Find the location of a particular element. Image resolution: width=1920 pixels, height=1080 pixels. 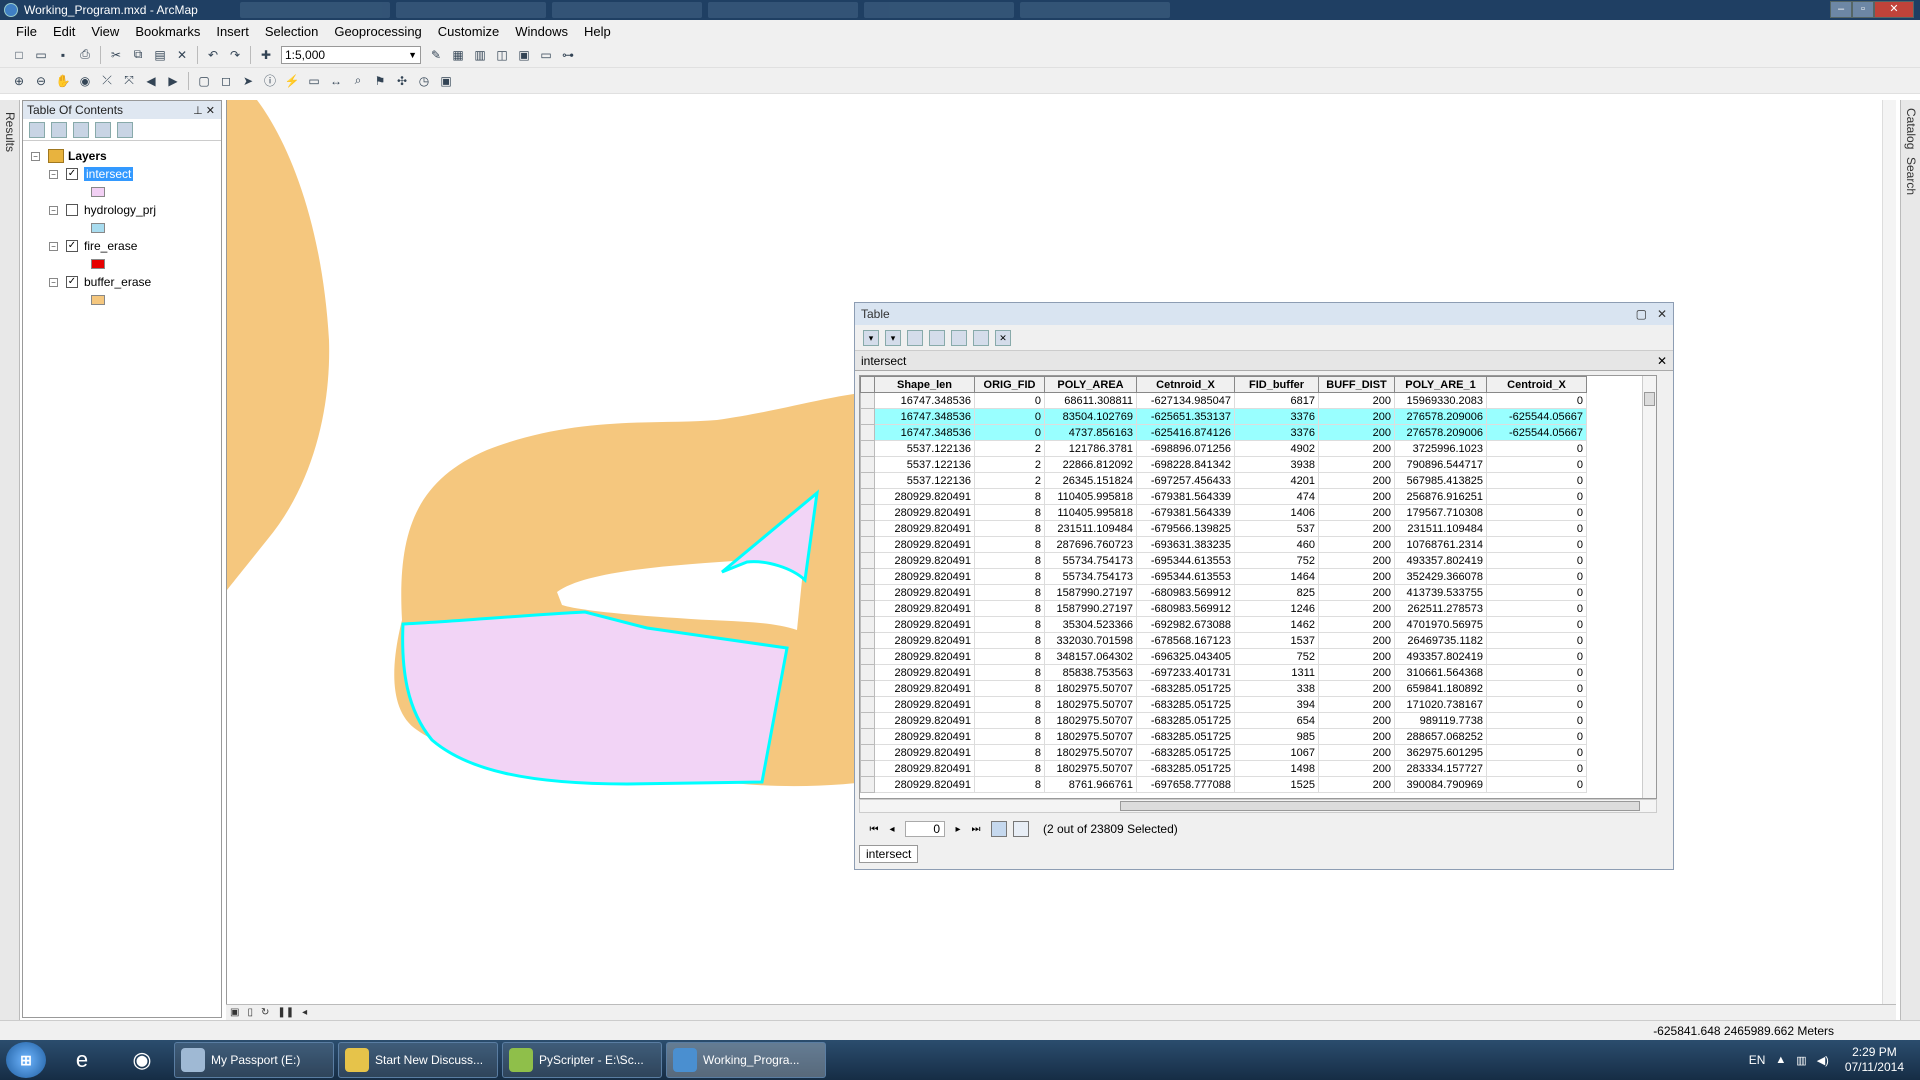

toc-options-icon is located at coordinates (125, 129).